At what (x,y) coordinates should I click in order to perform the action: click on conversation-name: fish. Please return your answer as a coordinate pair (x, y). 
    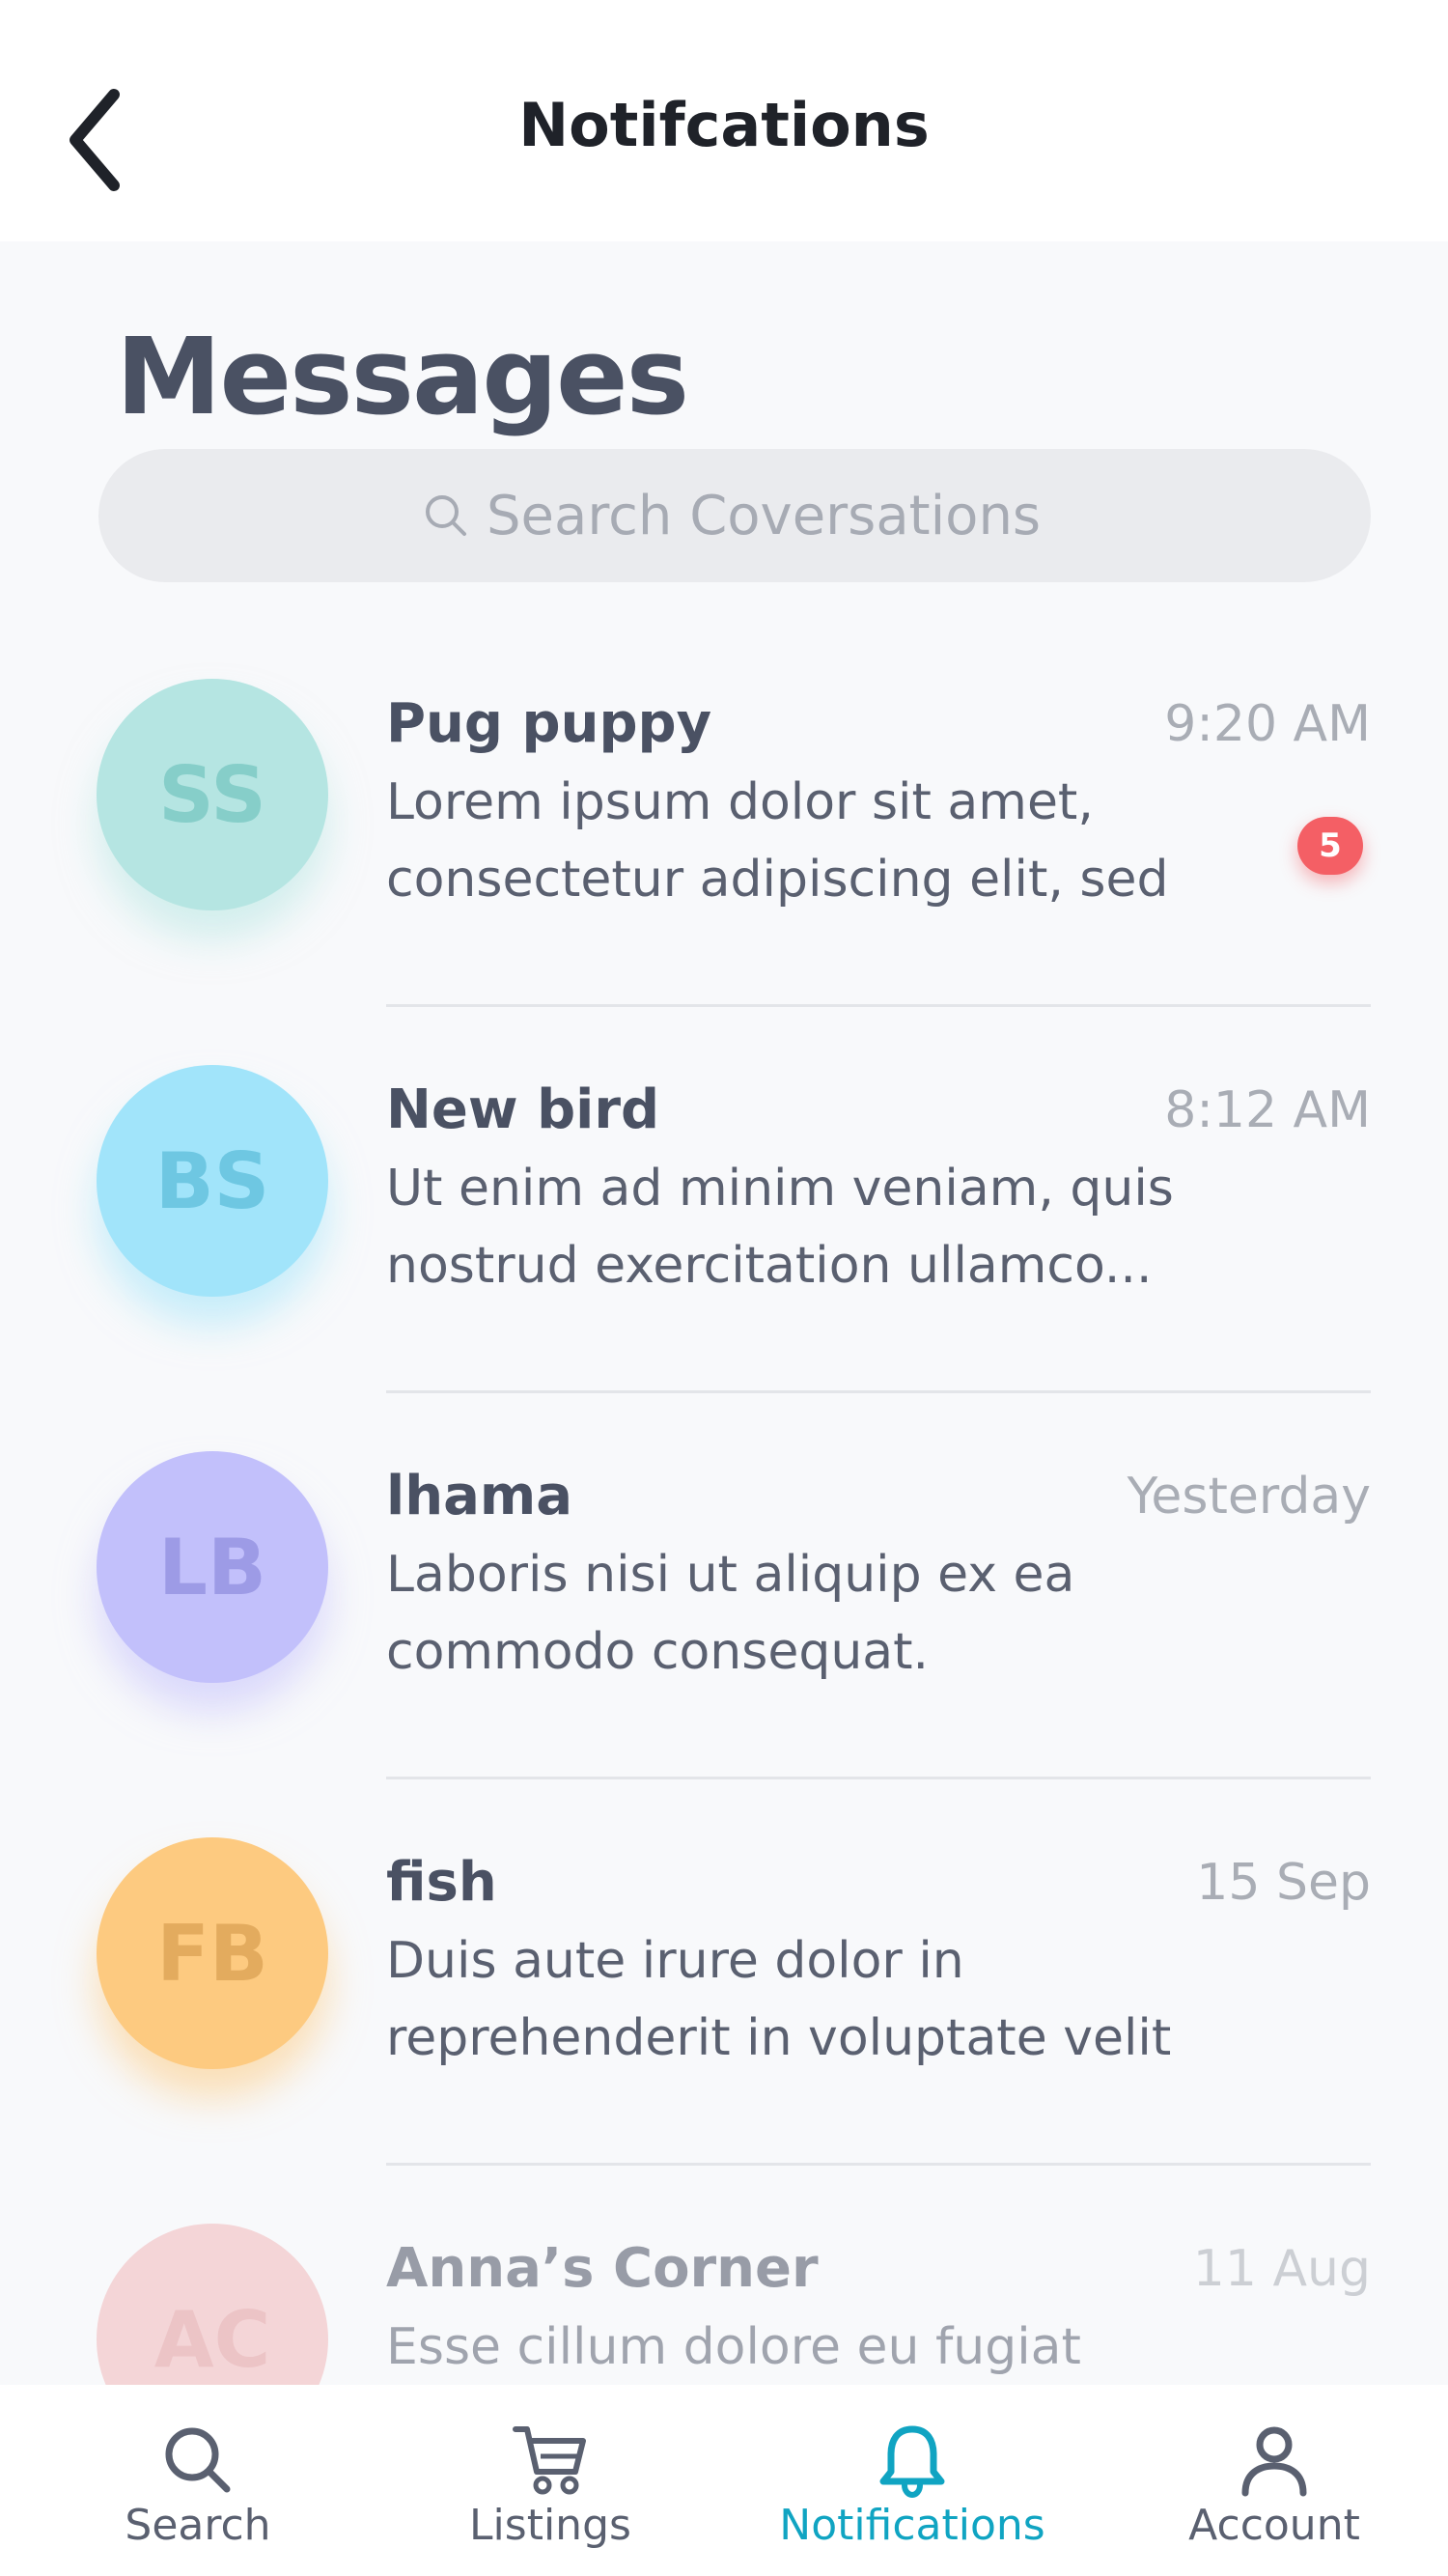
    Looking at the image, I should click on (442, 1883).